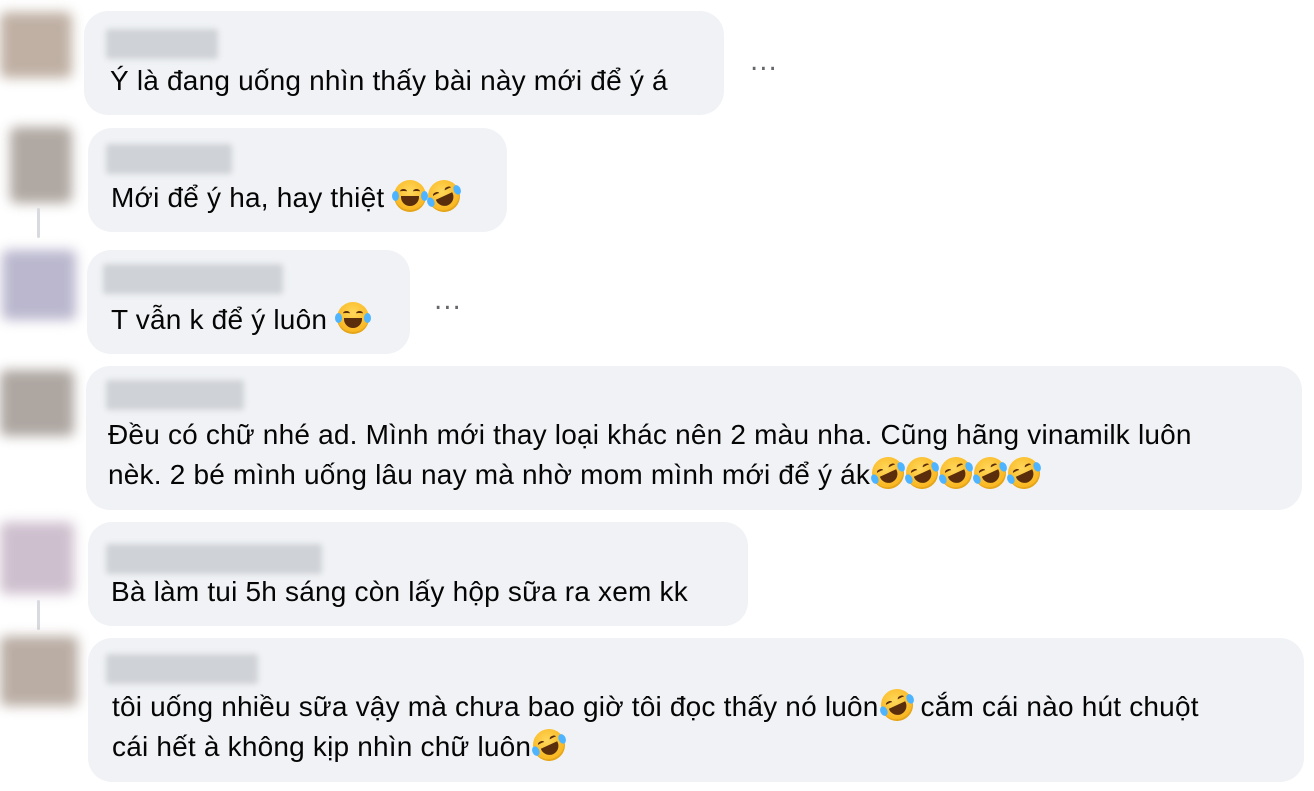  I want to click on comment-text-content: cắm cái nào hút chuột, so click(1055, 706).